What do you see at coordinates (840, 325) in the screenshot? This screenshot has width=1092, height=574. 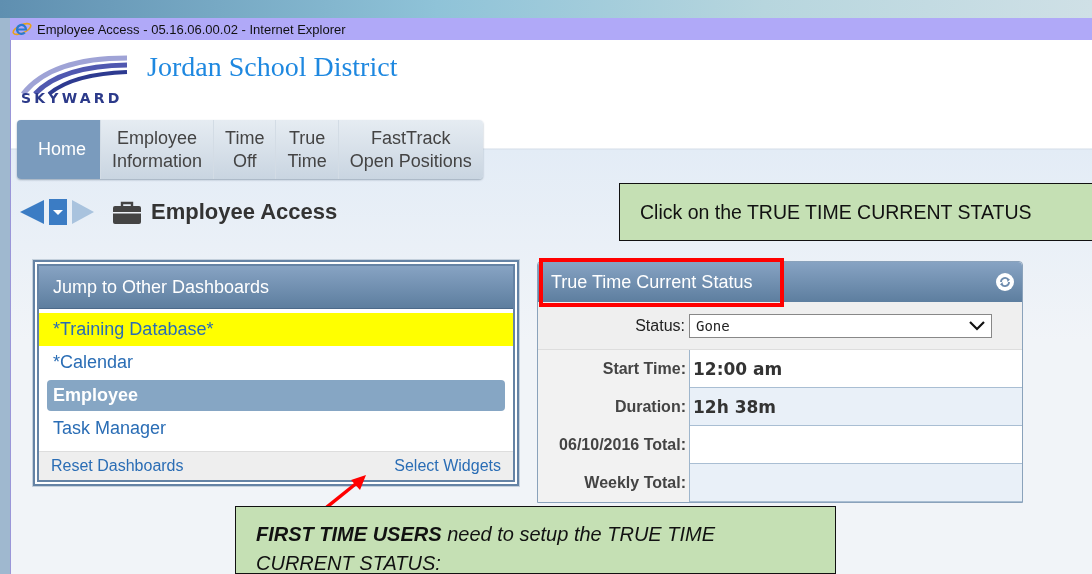 I see `status-dropdown: Gone` at bounding box center [840, 325].